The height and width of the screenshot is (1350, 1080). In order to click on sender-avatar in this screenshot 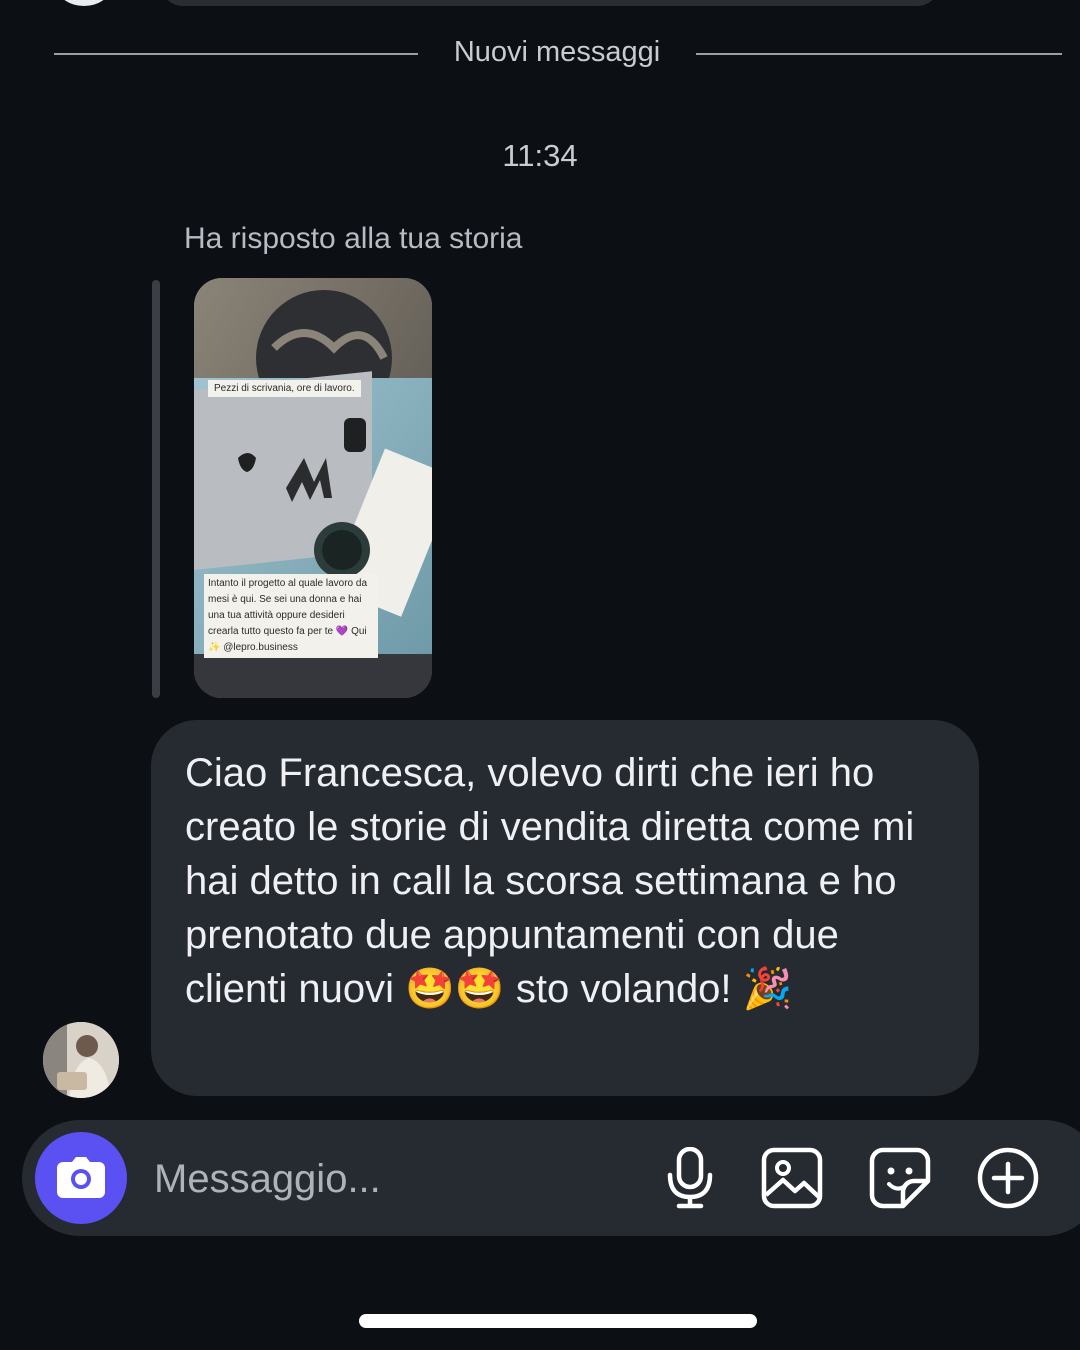, I will do `click(81, 1060)`.